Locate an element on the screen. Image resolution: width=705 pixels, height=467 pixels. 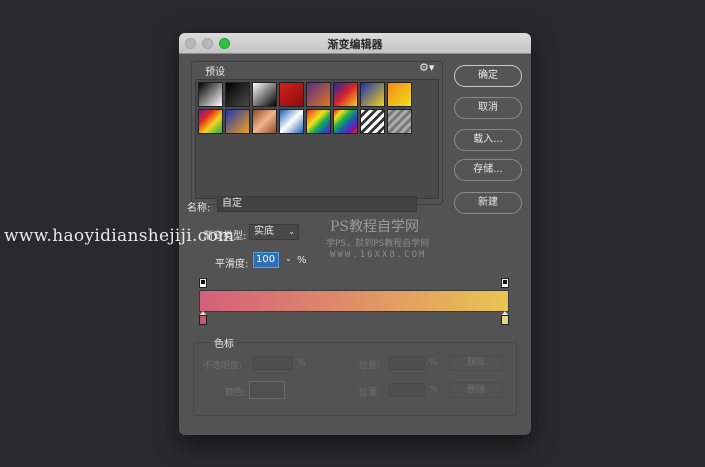
gradient-type-value: 实底 is located at coordinates (264, 231).